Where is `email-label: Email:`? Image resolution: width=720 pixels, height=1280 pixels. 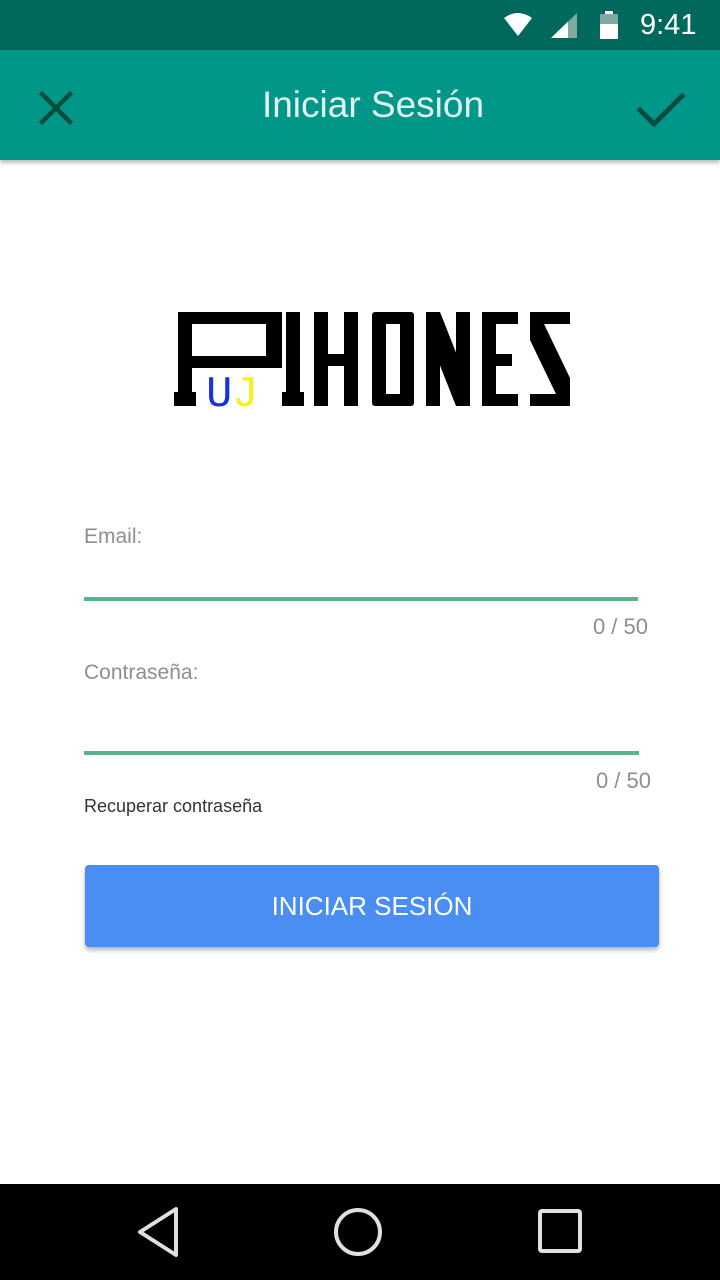
email-label: Email: is located at coordinates (113, 536).